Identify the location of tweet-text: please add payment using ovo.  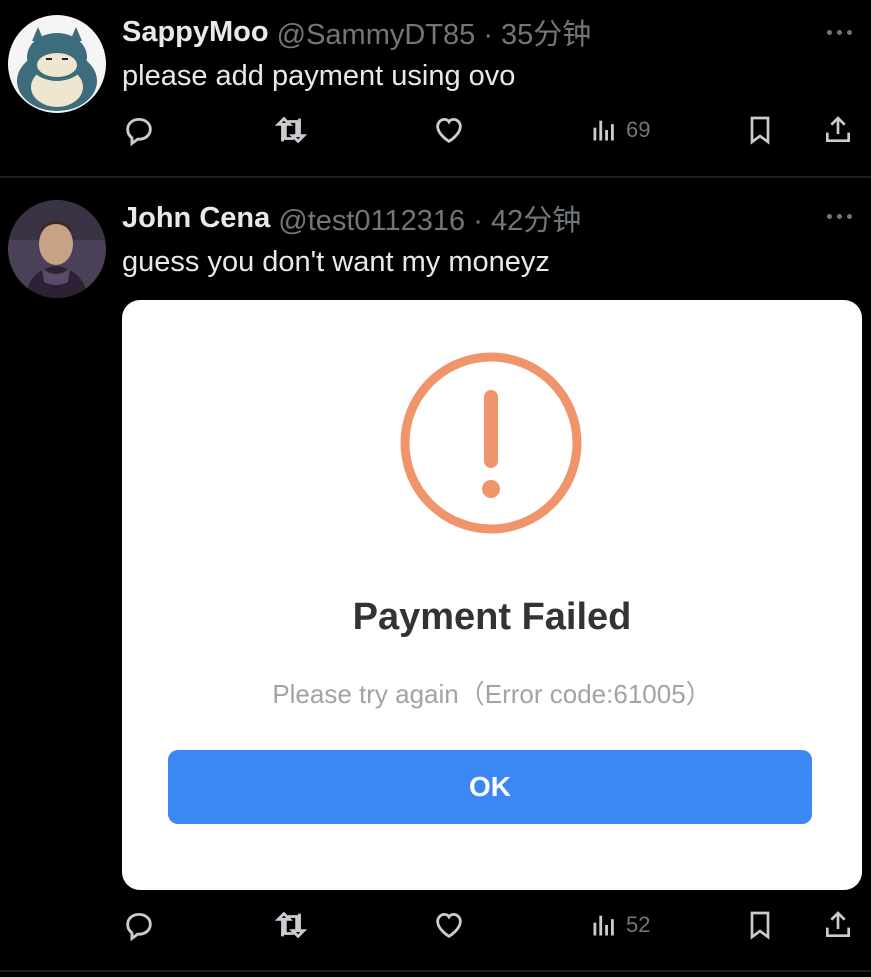
(319, 76).